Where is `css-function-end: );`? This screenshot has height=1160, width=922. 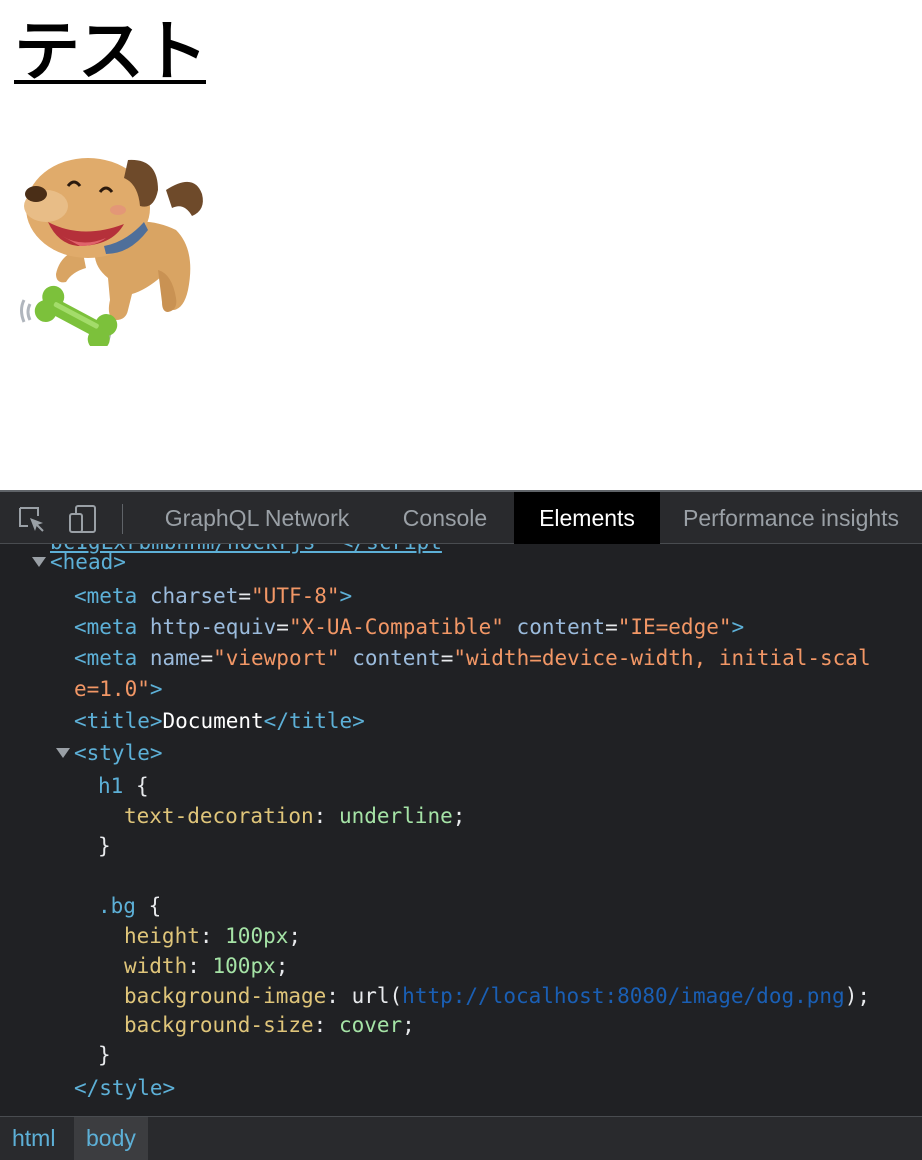
css-function-end: ); is located at coordinates (857, 996).